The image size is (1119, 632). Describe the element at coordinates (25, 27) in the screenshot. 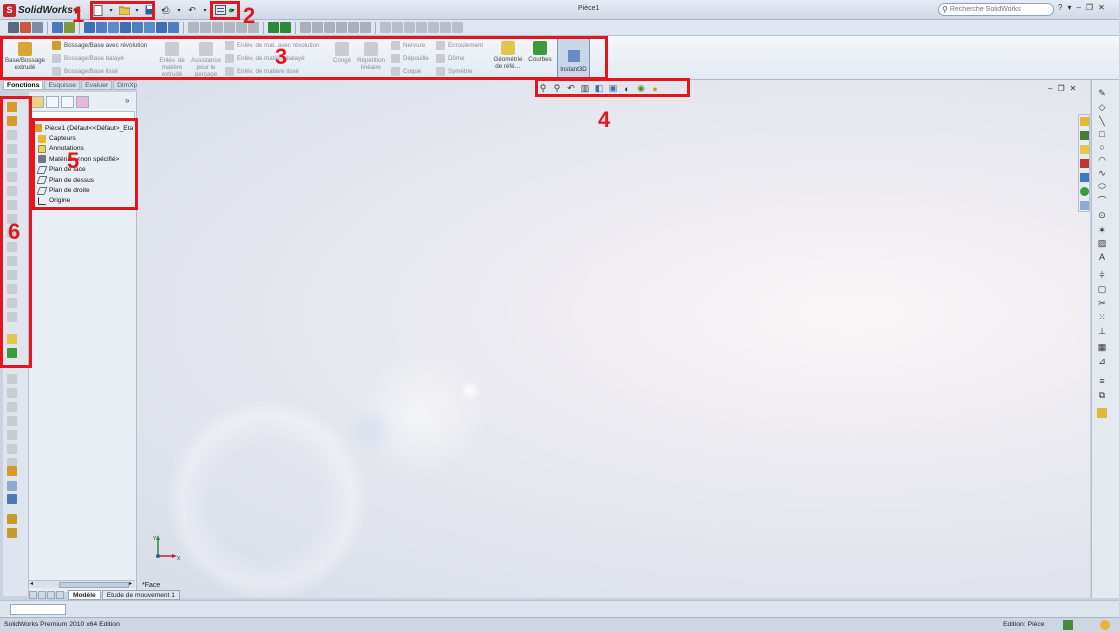

I see `cut-icon` at that location.